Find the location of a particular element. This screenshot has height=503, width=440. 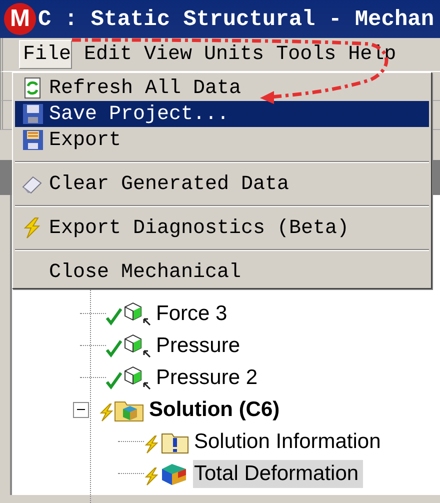

tree-item: Solution (C6) is located at coordinates (216, 410).